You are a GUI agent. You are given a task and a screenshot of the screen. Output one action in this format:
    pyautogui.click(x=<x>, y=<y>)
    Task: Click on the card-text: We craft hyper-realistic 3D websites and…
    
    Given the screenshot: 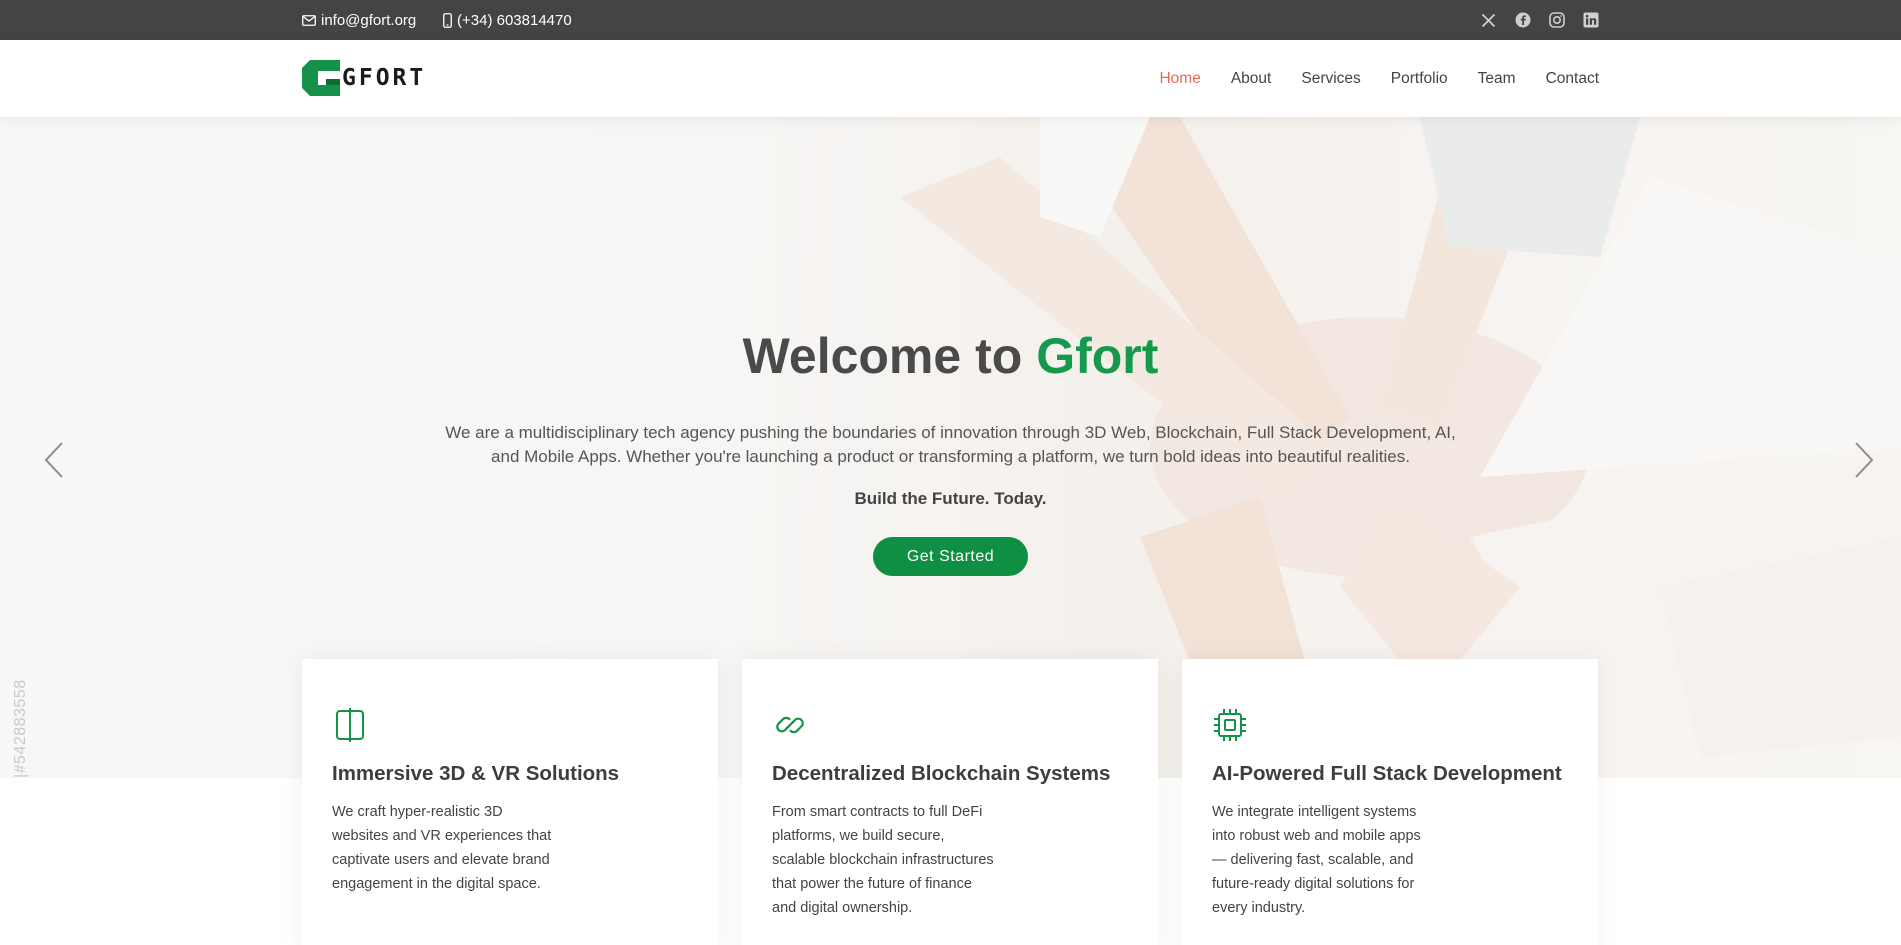 What is the action you would take?
    pyautogui.click(x=442, y=848)
    